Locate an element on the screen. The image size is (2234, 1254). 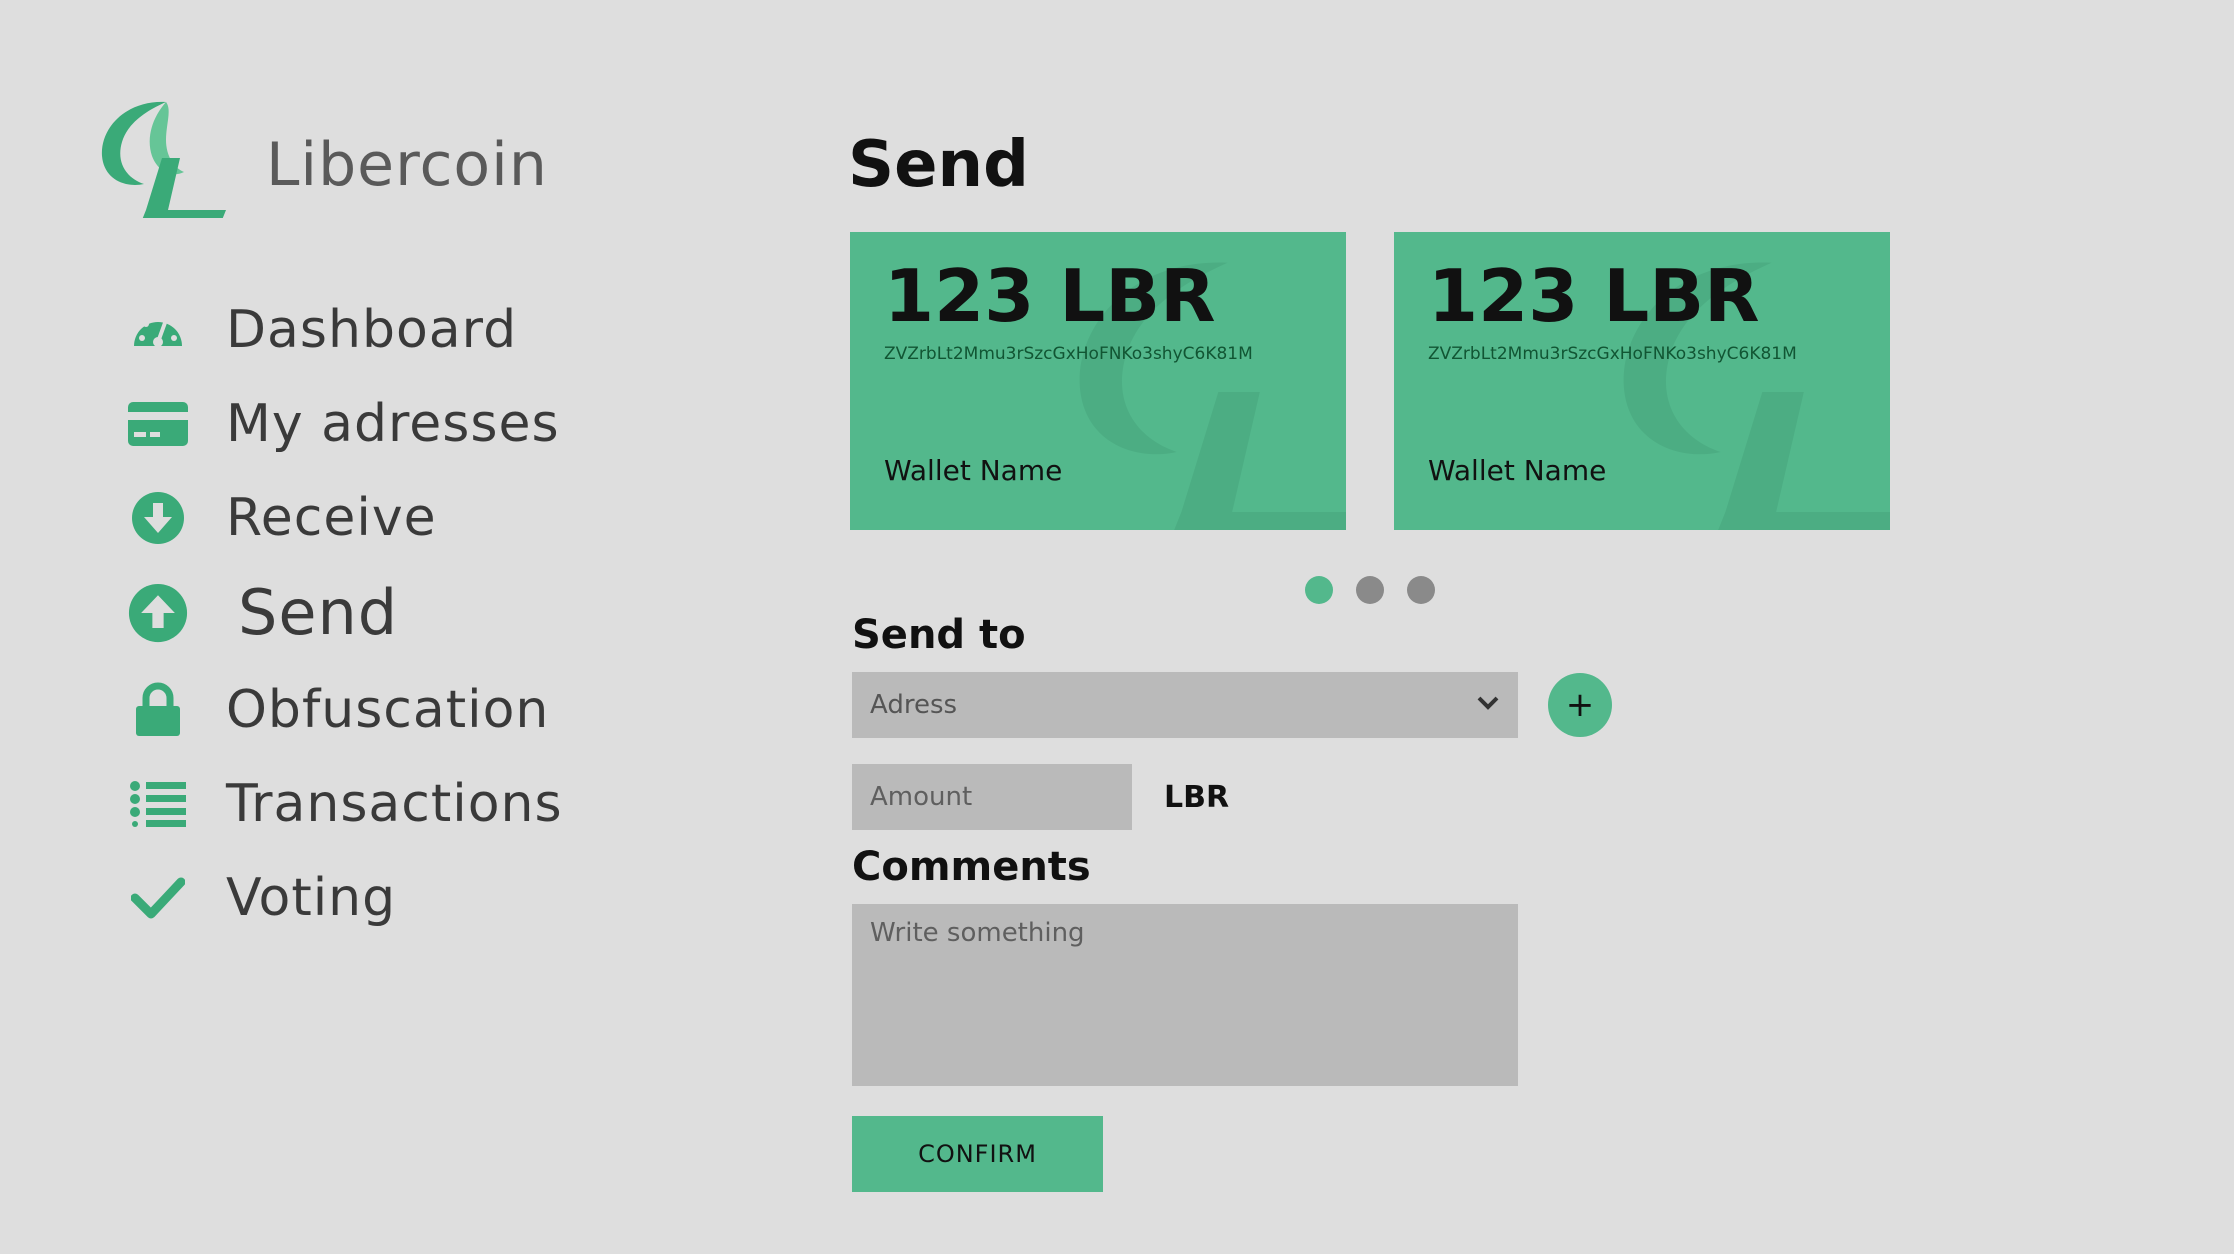
comments-label: Comments is located at coordinates (971, 867).